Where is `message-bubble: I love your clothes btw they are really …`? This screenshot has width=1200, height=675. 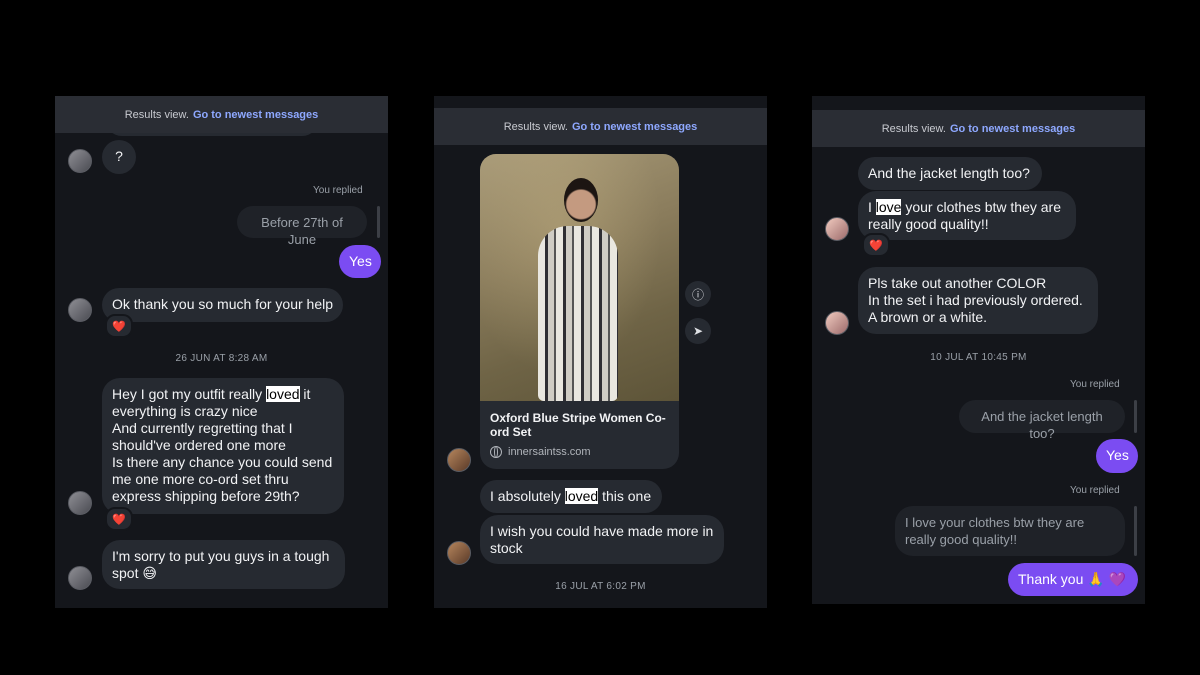
message-bubble: I love your clothes btw they are really … is located at coordinates (967, 215).